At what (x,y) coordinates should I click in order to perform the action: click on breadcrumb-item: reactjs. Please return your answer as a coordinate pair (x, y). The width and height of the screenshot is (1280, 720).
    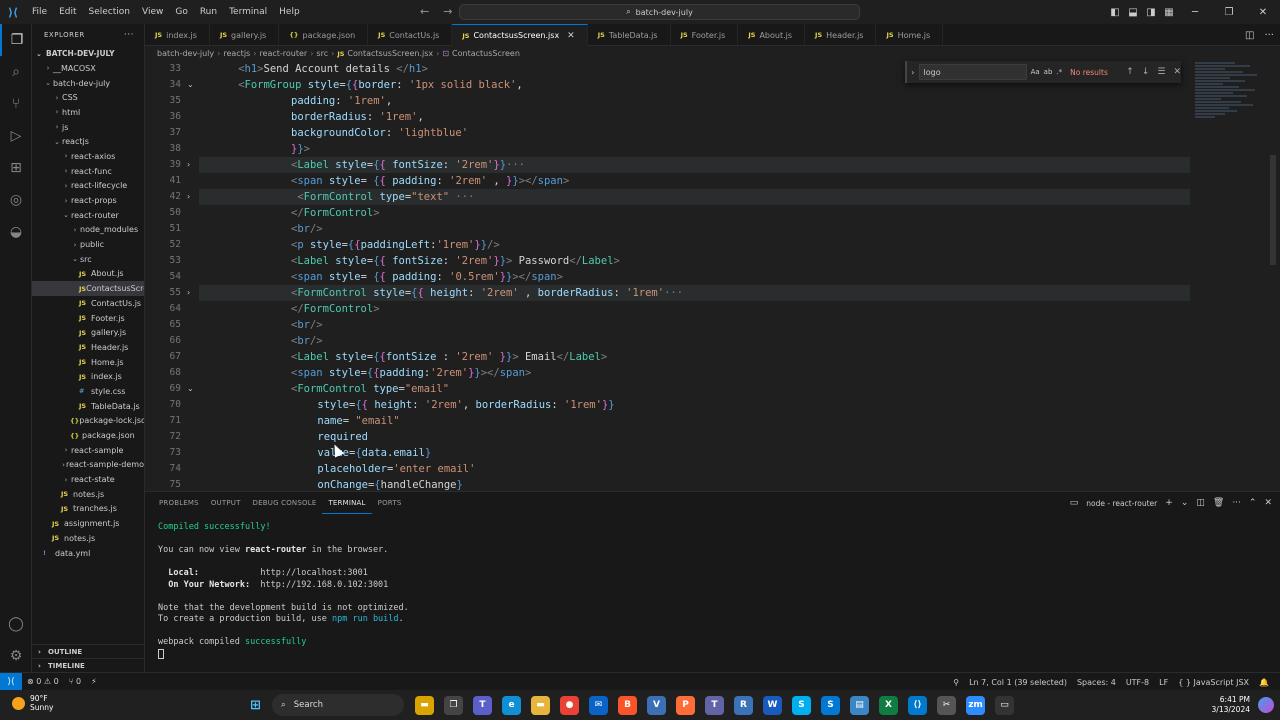
    Looking at the image, I should click on (236, 53).